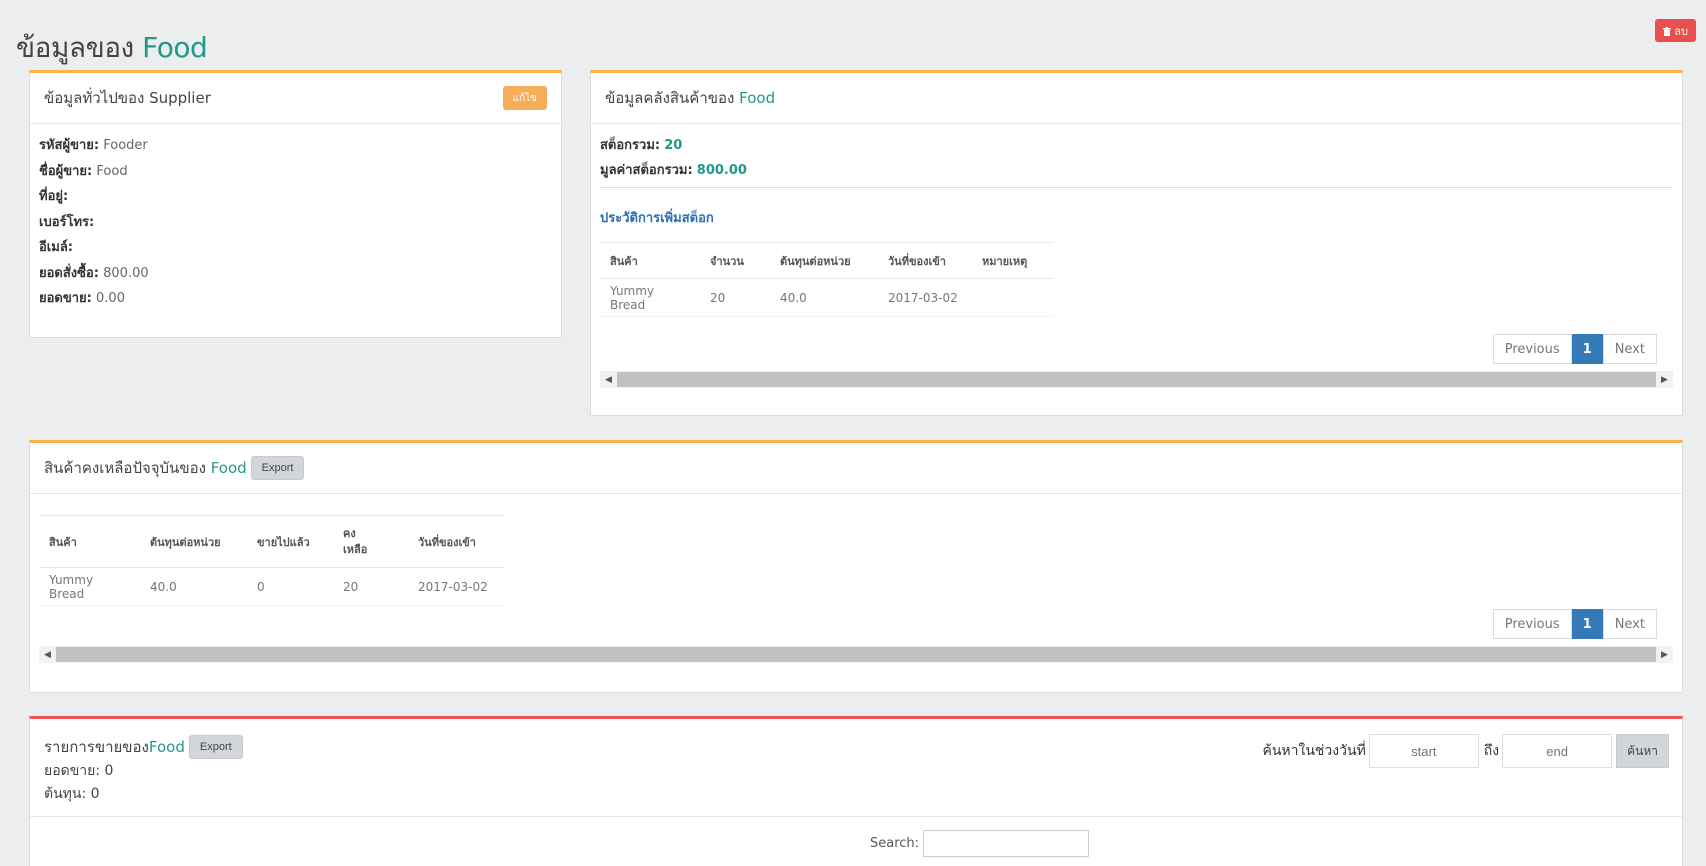 This screenshot has height=866, width=1706. I want to click on delete-button: ลบ, so click(1675, 30).